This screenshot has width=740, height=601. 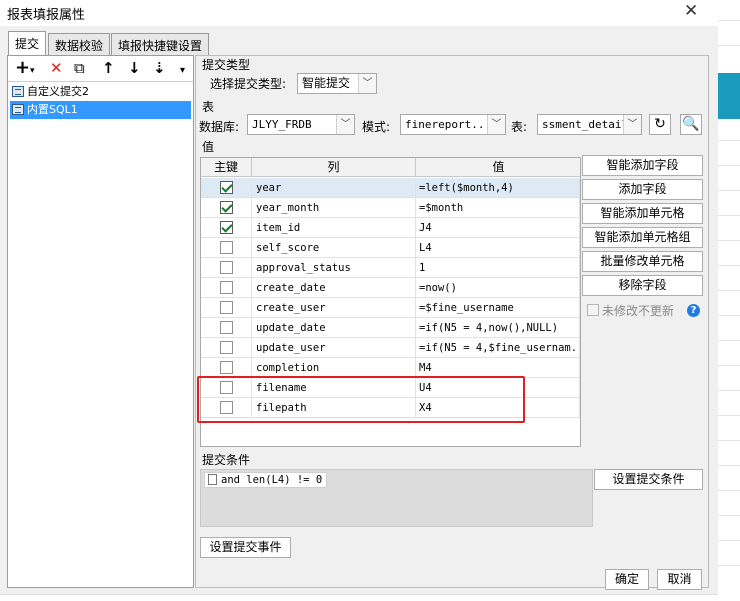 What do you see at coordinates (245, 547) in the screenshot?
I see `set-submit-event-button: 设置提交事件` at bounding box center [245, 547].